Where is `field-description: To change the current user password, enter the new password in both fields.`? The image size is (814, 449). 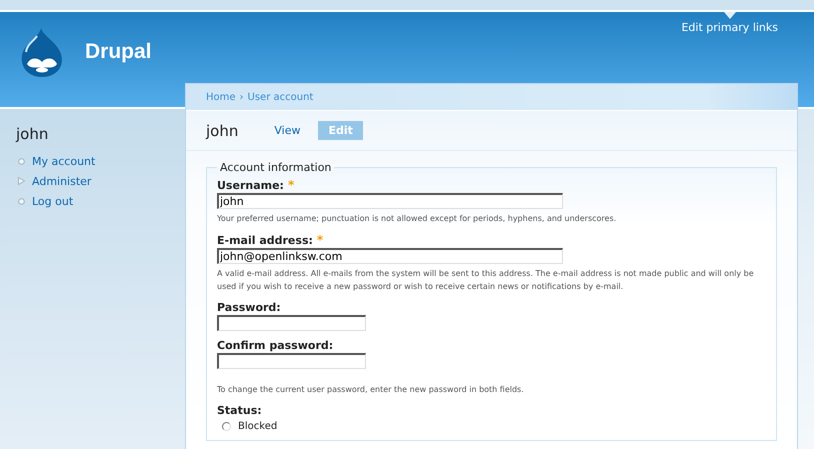
field-description: To change the current user password, enter the new password in both fields. is located at coordinates (371, 390).